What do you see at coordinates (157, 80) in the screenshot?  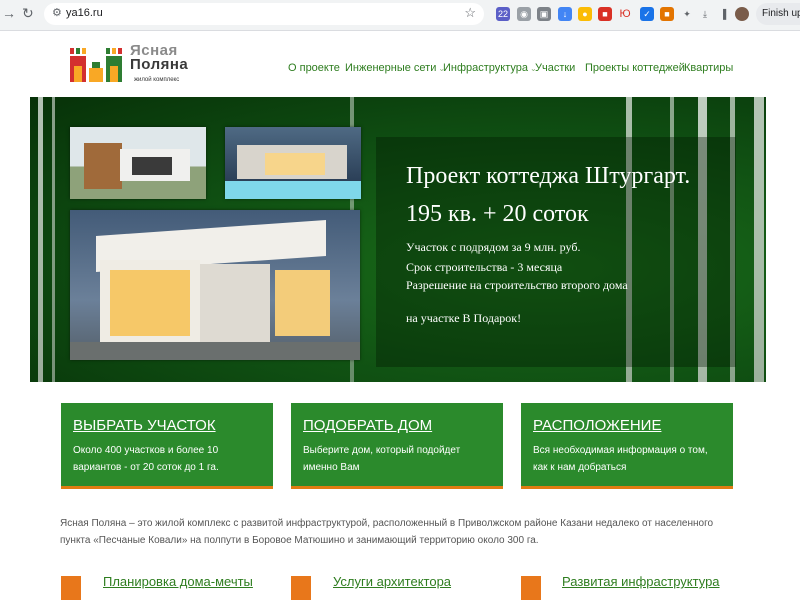 I see `logo-subtitle: жилой комплекс` at bounding box center [157, 80].